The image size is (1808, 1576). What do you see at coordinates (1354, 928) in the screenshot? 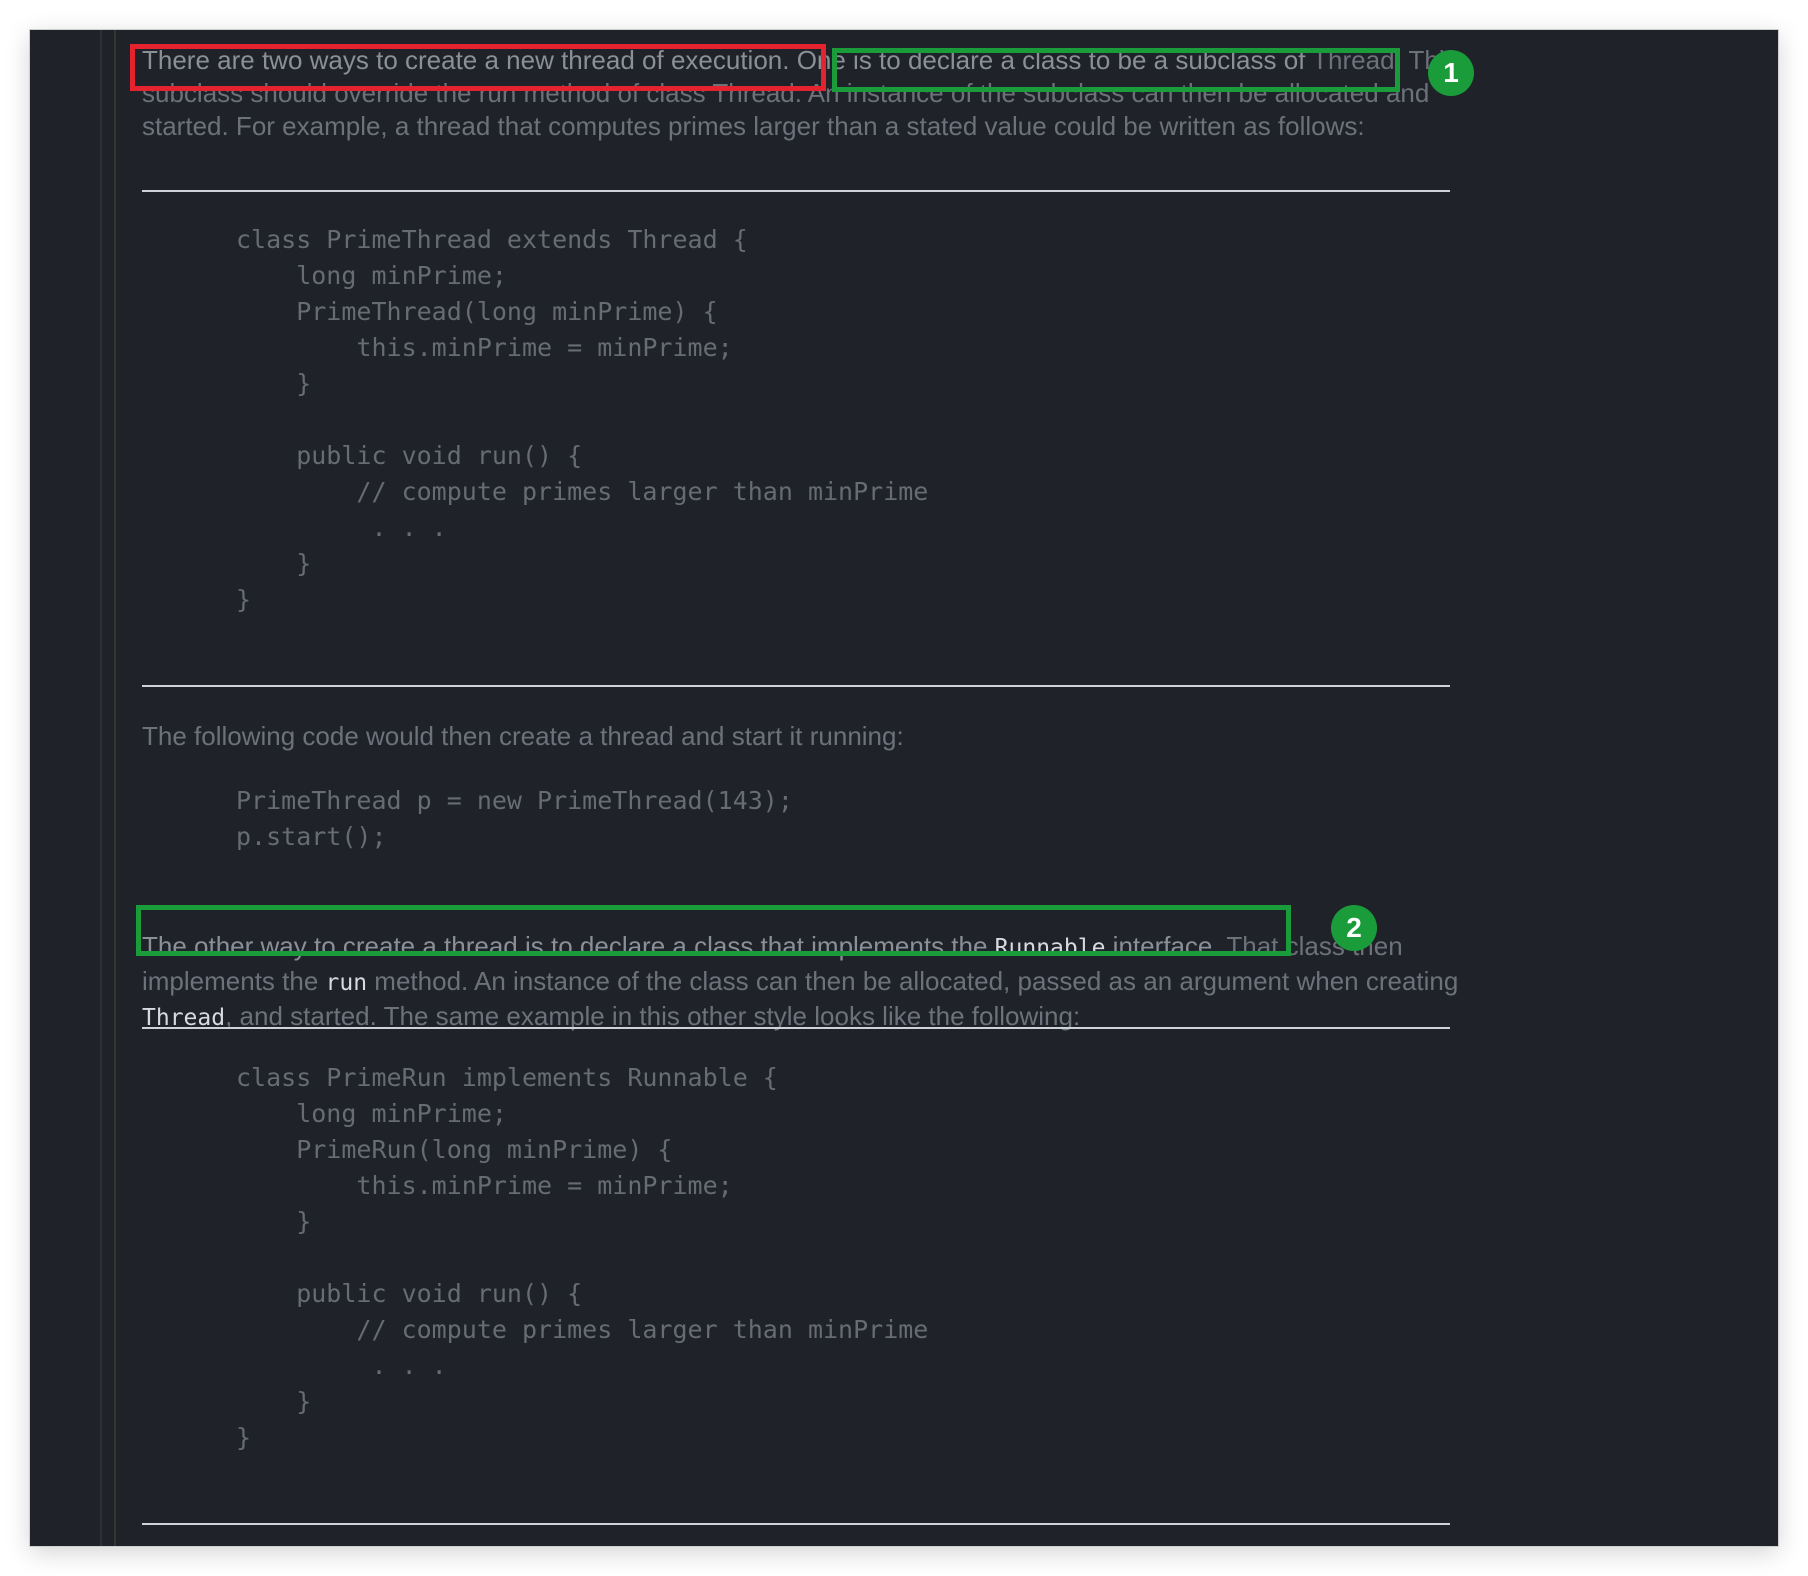
I see `annotation-badge-2: 2` at bounding box center [1354, 928].